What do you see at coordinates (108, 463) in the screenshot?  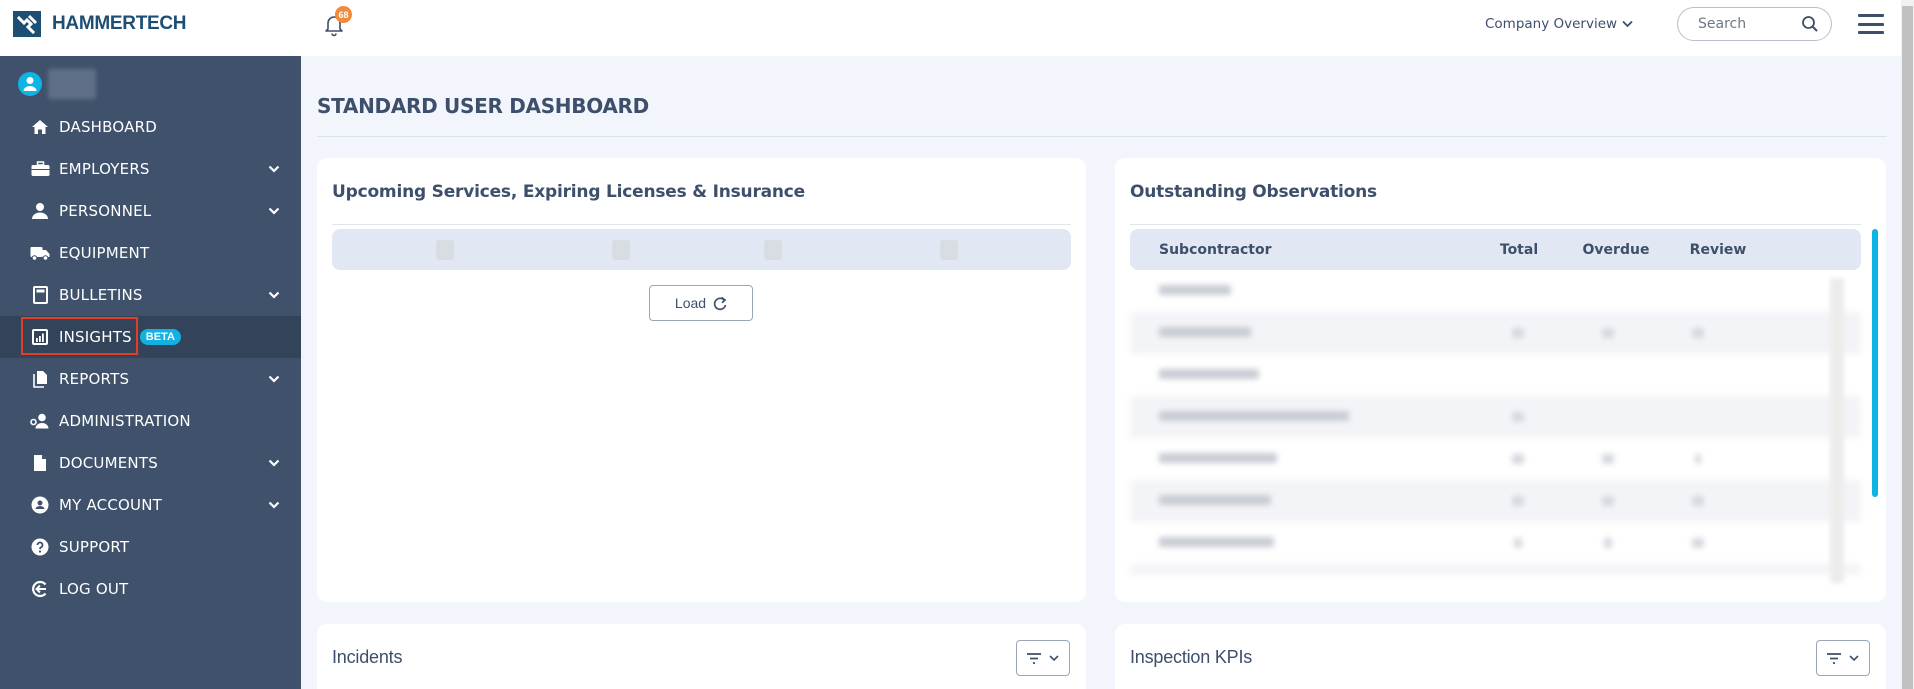 I see `sidebar-item-label: DOCUMENTS` at bounding box center [108, 463].